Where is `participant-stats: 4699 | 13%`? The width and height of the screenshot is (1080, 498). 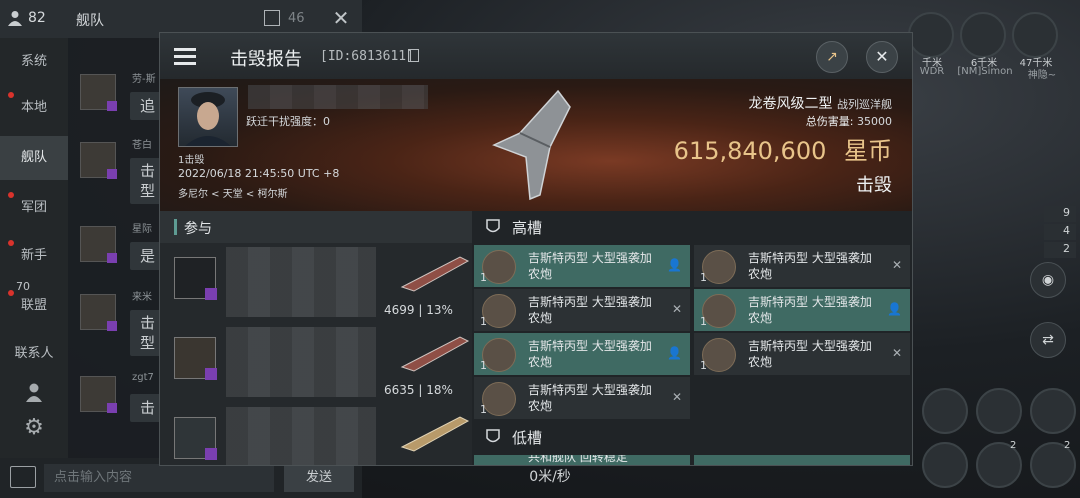
participant-stats: 4699 | 13% is located at coordinates (418, 310).